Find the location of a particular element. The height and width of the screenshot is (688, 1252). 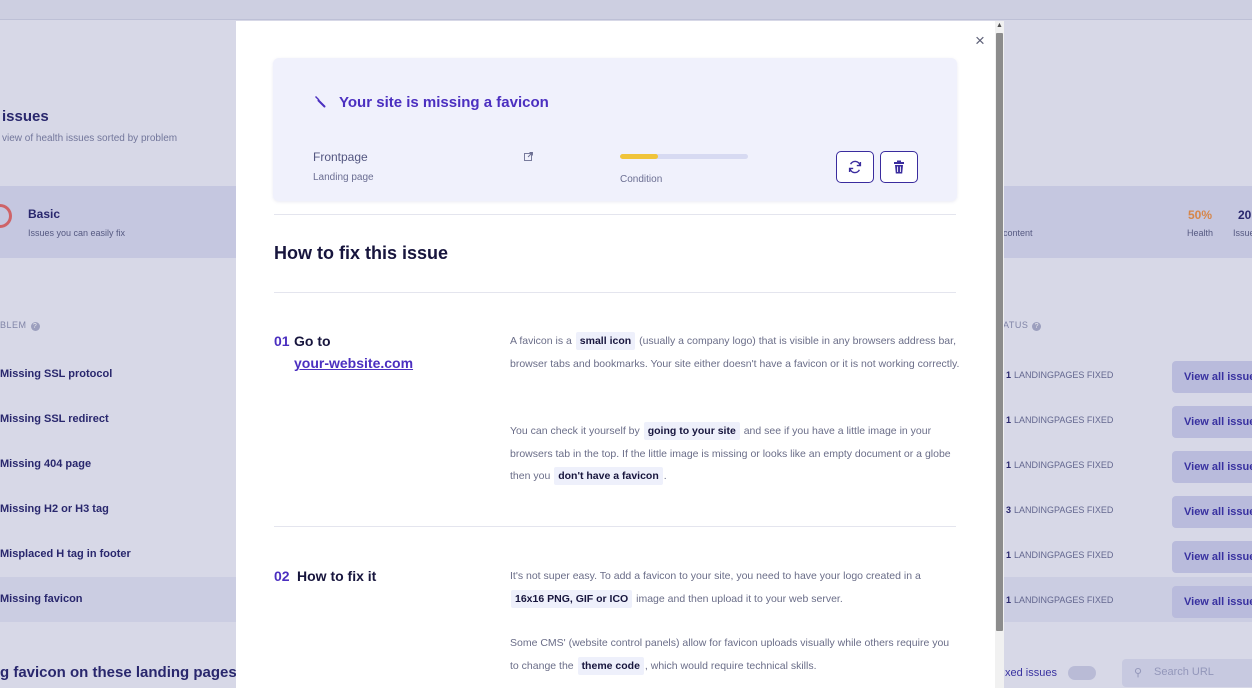

condition-progress-fill is located at coordinates (639, 156).